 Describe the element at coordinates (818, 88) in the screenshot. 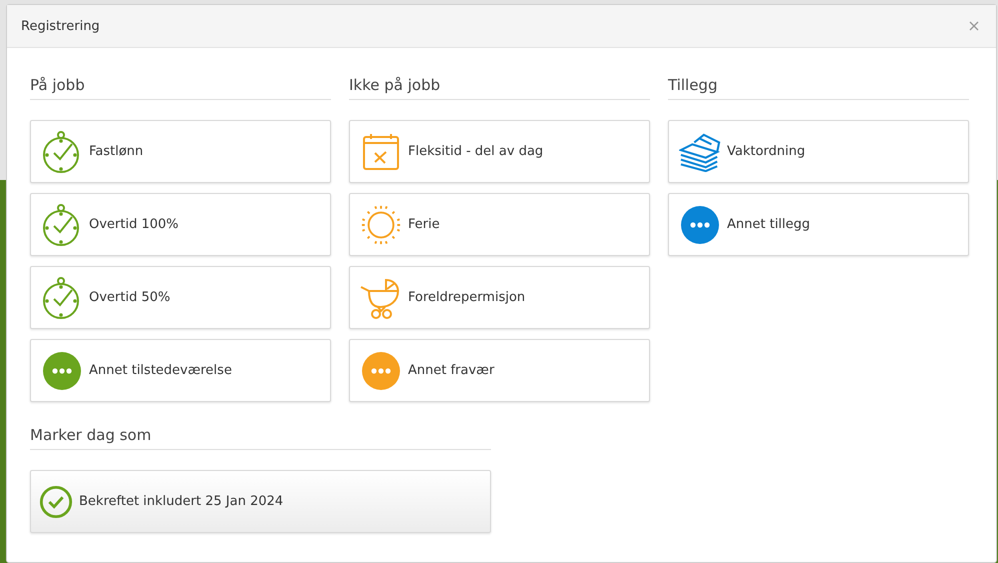

I see `section-heading: Tillegg` at that location.